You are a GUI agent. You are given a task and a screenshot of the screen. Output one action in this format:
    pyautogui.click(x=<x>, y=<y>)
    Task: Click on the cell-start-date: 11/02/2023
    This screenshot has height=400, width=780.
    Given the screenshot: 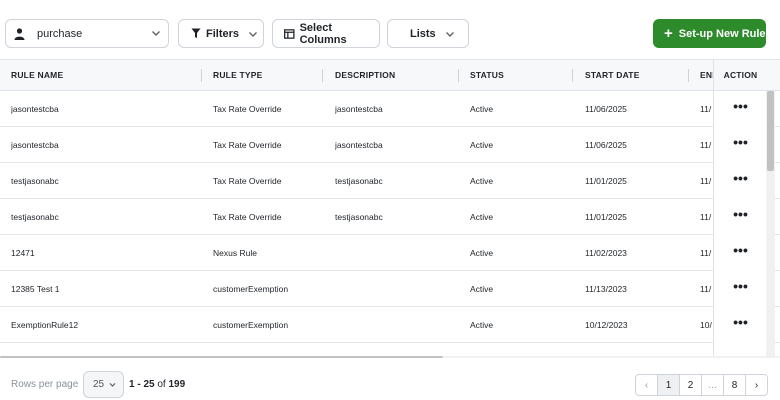 What is the action you would take?
    pyautogui.click(x=606, y=253)
    